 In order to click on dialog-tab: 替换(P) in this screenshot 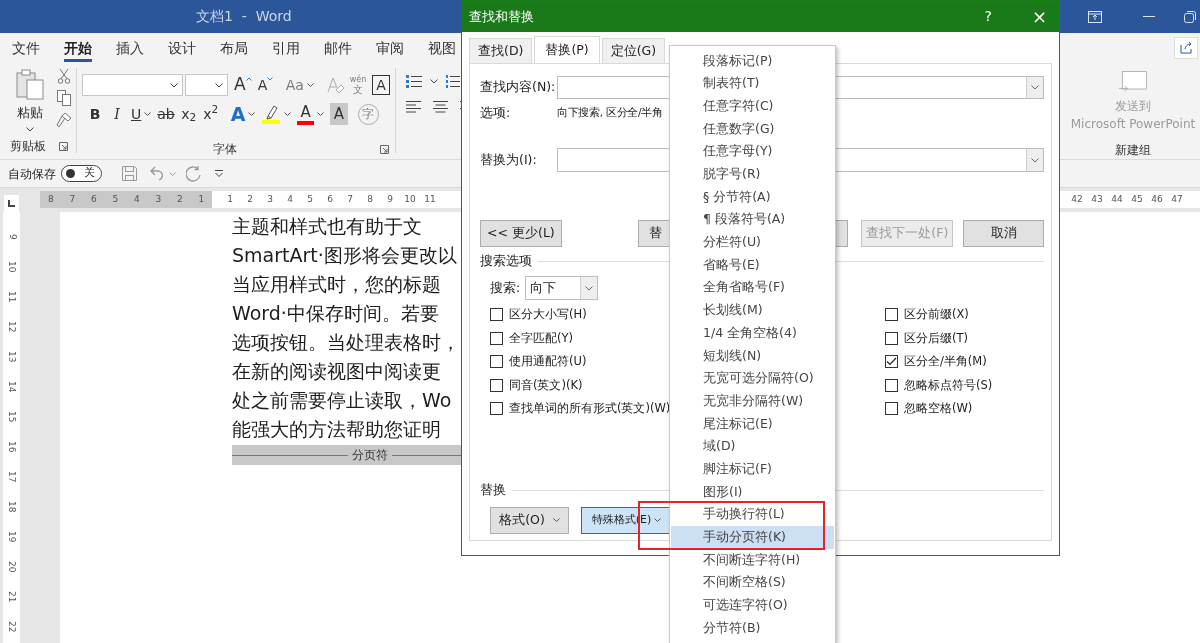, I will do `click(567, 49)`.